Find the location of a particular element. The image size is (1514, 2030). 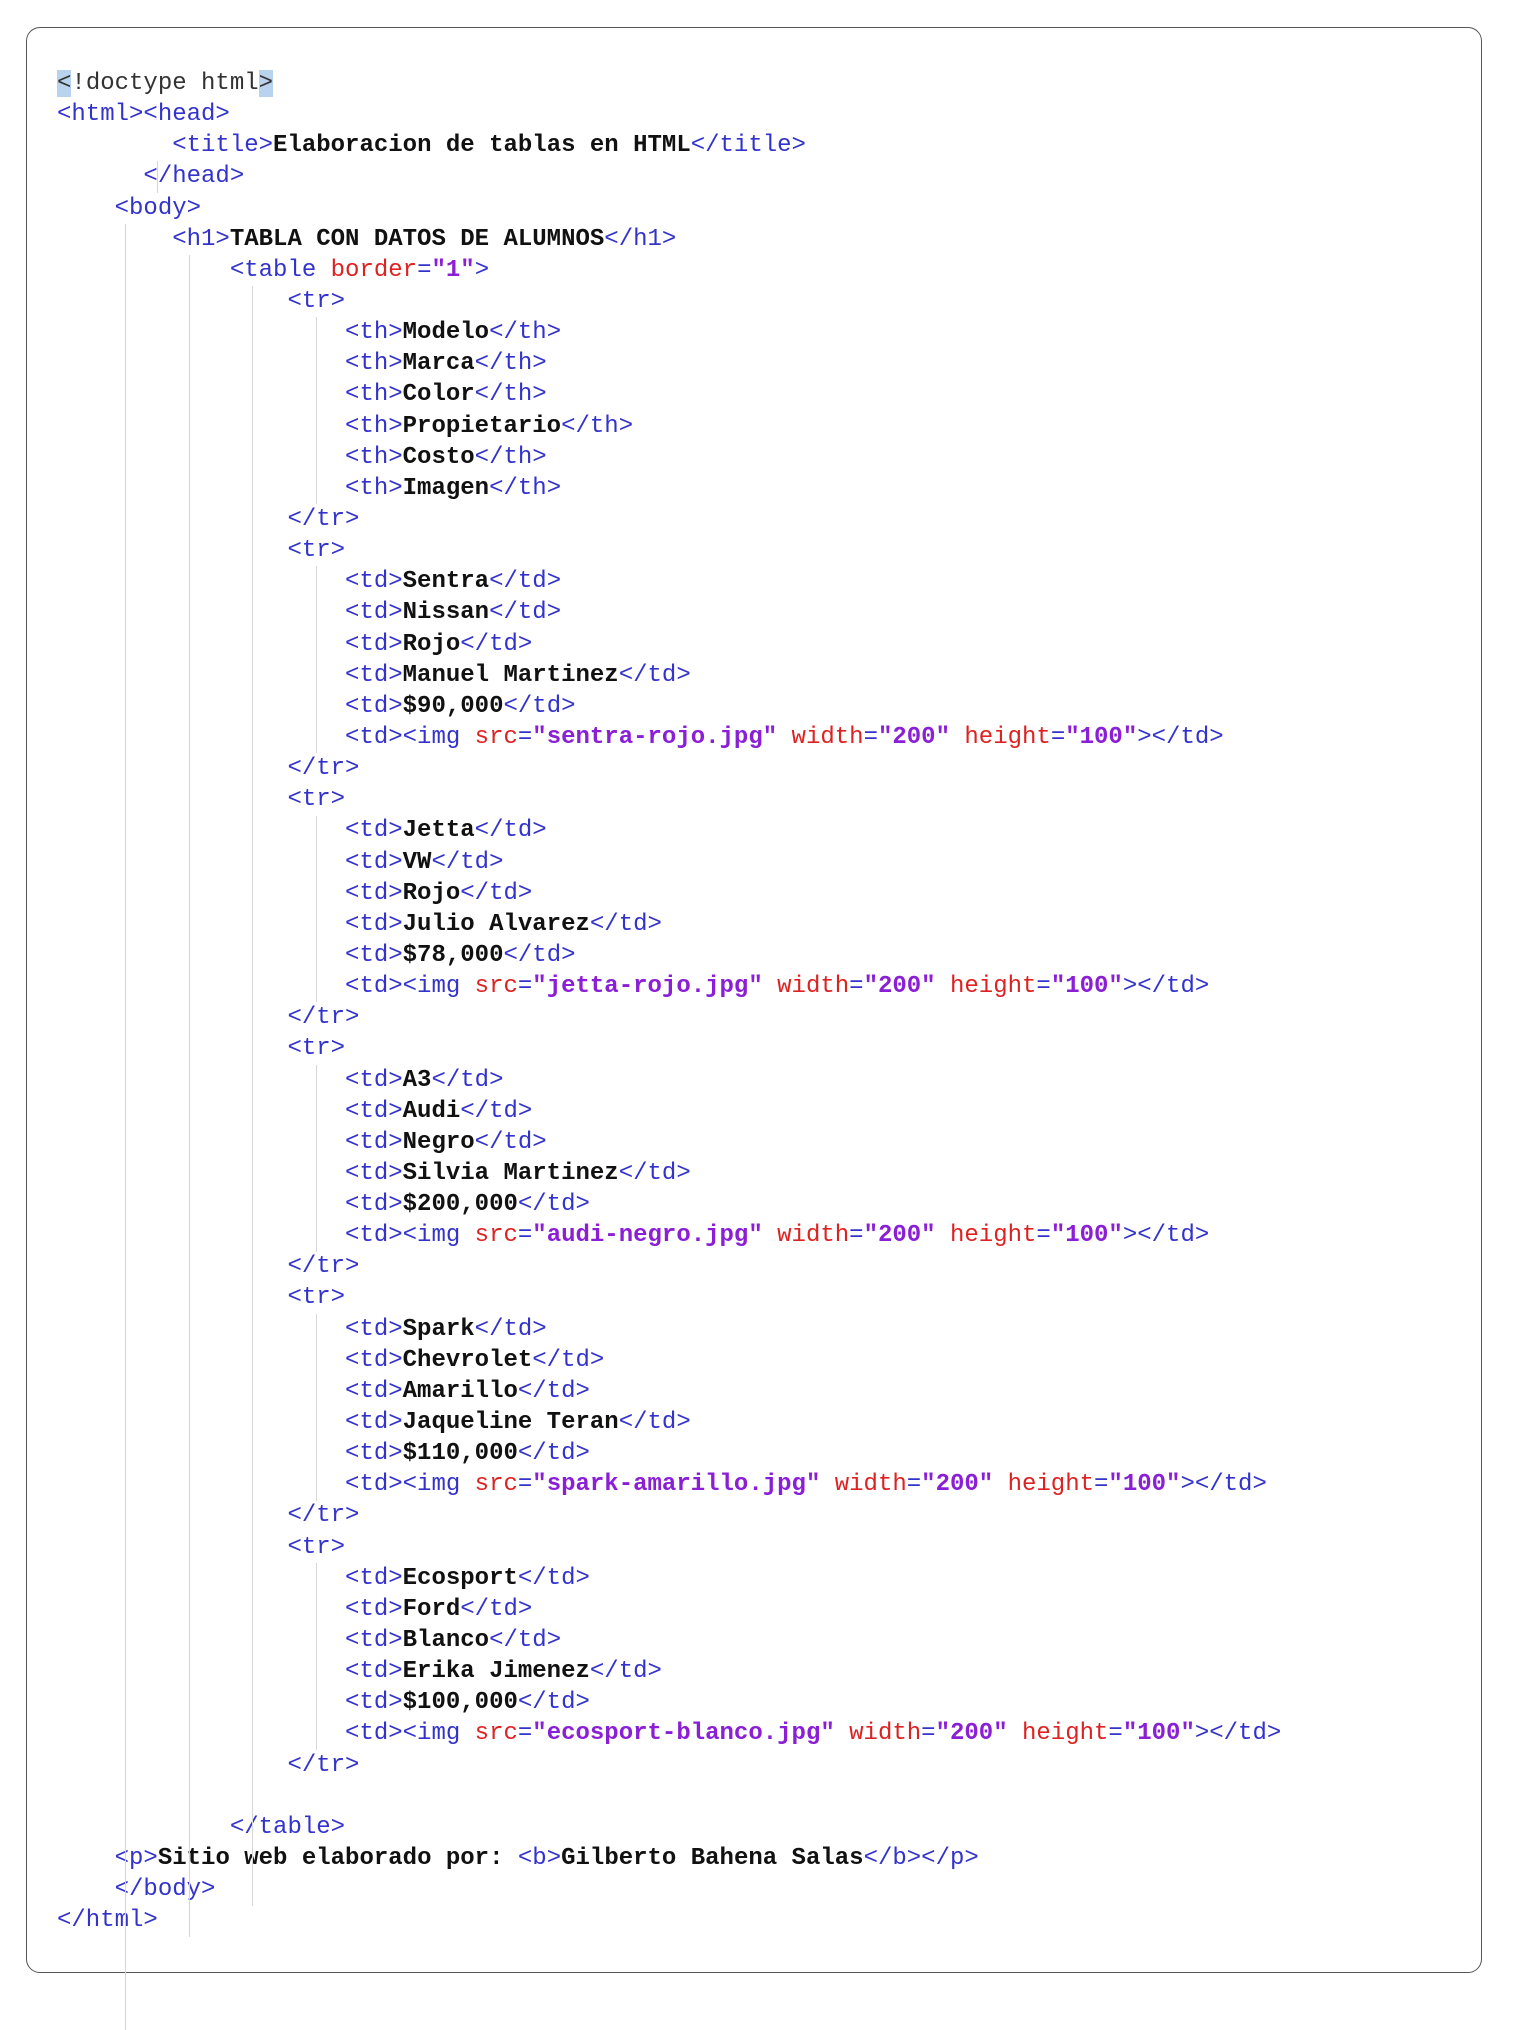

code-text: Blanco is located at coordinates (446, 1641).